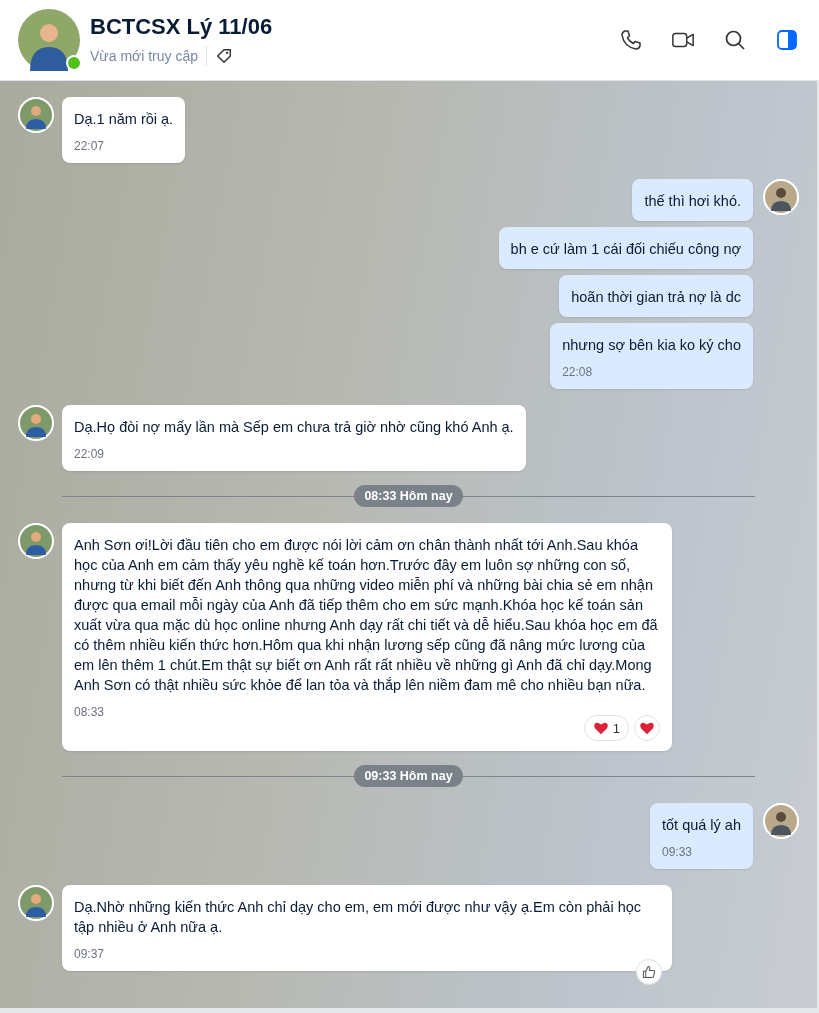  Describe the element at coordinates (787, 40) in the screenshot. I see `sidebar-toggle-icon` at that location.